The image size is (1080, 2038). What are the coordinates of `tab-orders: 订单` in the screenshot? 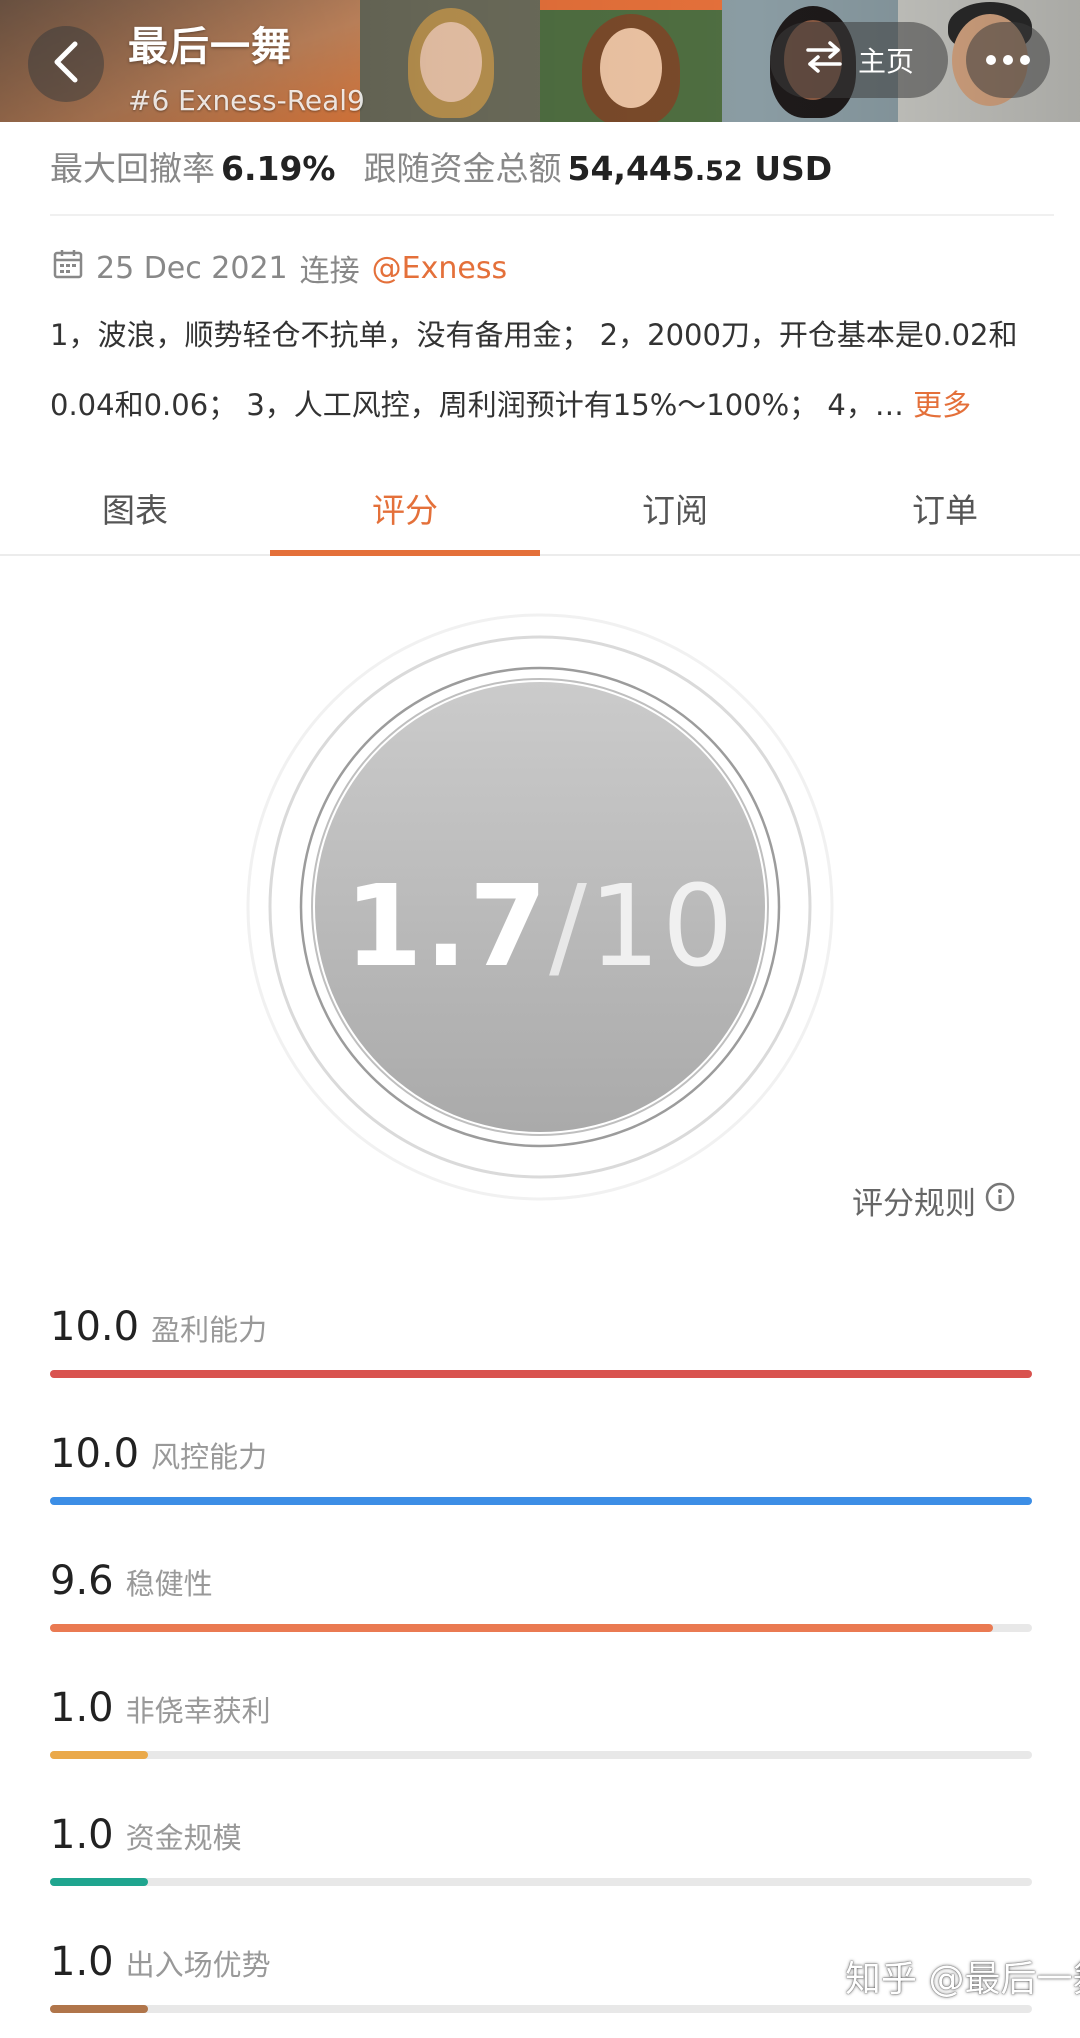 It's located at (945, 512).